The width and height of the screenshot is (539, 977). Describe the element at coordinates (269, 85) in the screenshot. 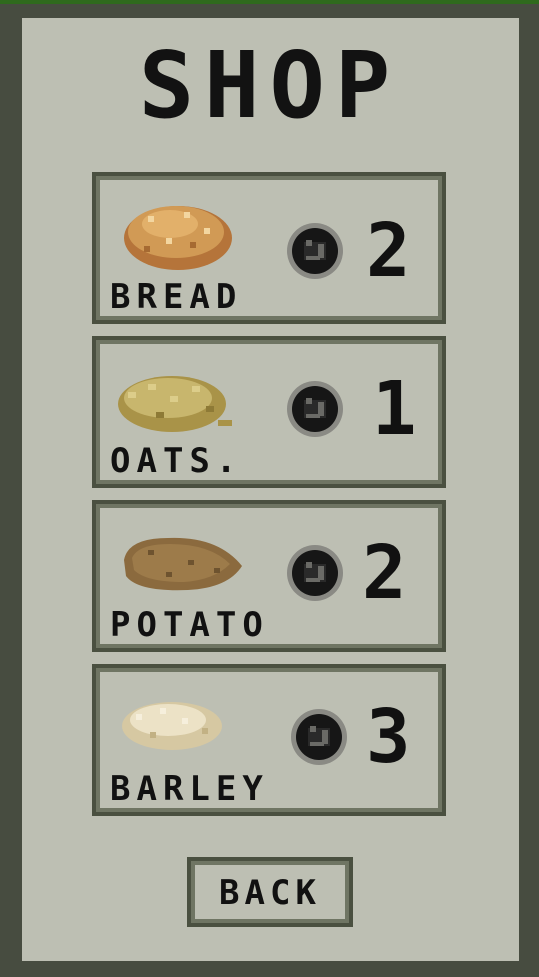

I see `shop-title: SHOP` at that location.